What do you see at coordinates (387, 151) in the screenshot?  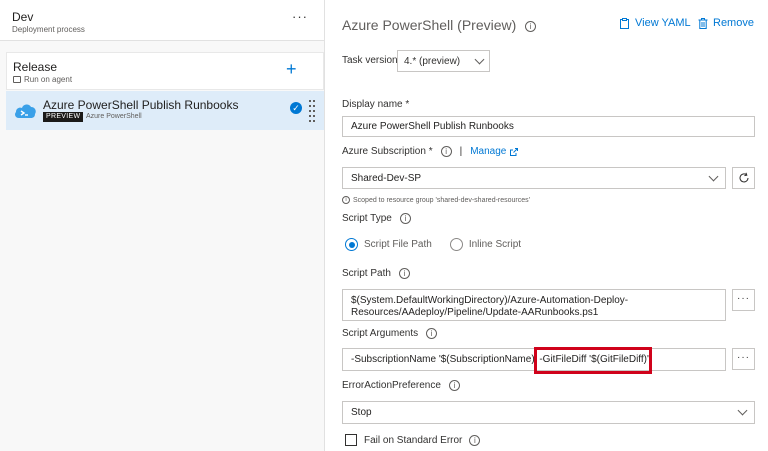 I see `subscription-label: Azure Subscription *` at bounding box center [387, 151].